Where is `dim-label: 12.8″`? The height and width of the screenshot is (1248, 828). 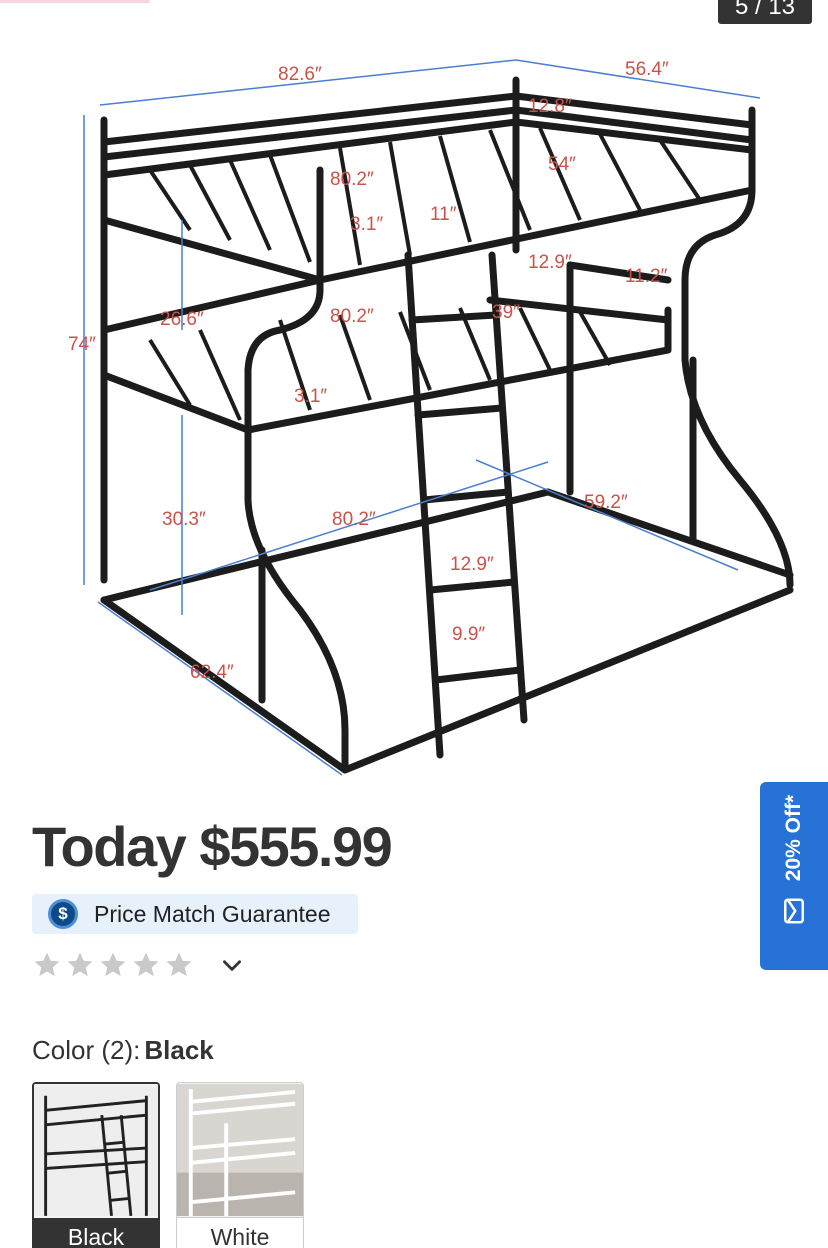
dim-label: 12.8″ is located at coordinates (550, 106).